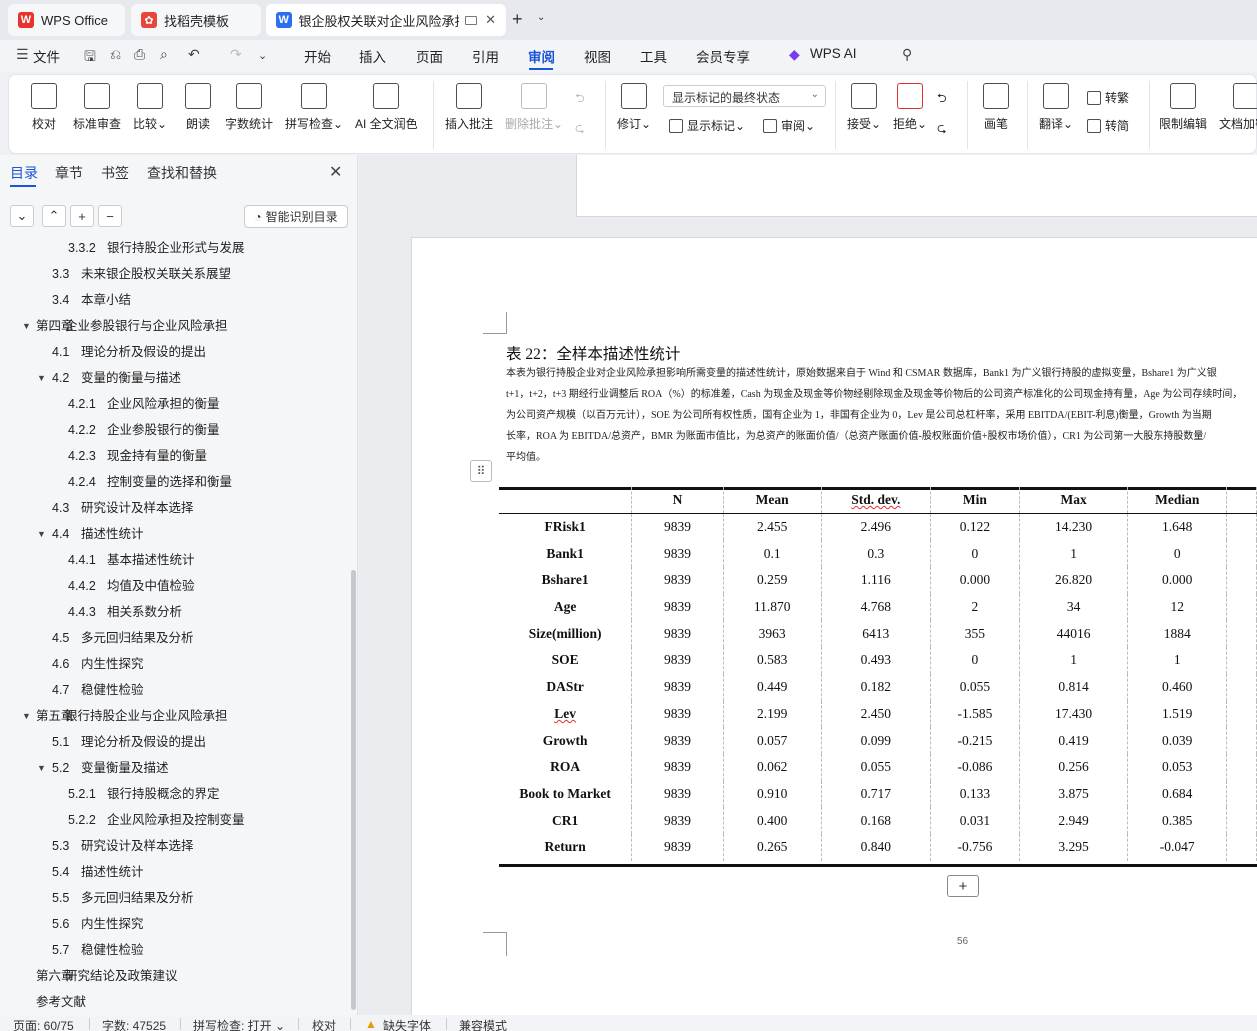  Describe the element at coordinates (175, 300) in the screenshot. I see `toc-item: 3.4 本章小结` at that location.